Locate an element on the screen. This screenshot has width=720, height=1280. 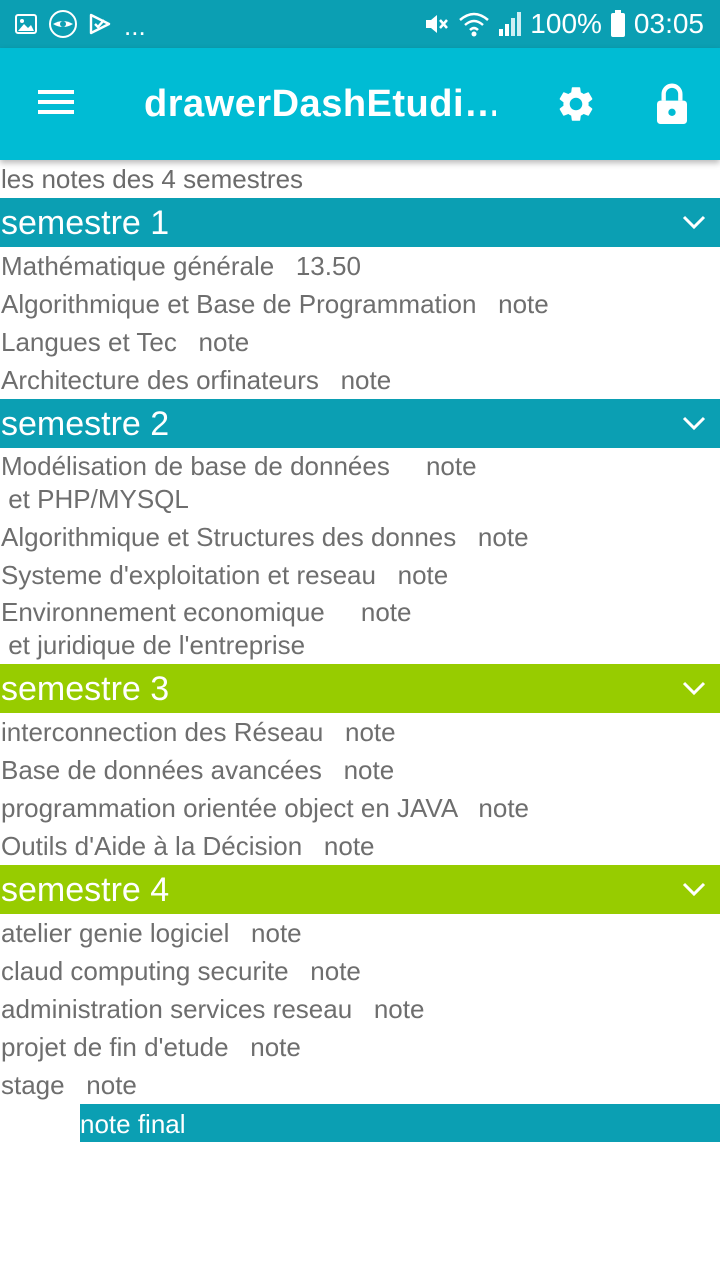
checkmark-notification-icon is located at coordinates (100, 24).